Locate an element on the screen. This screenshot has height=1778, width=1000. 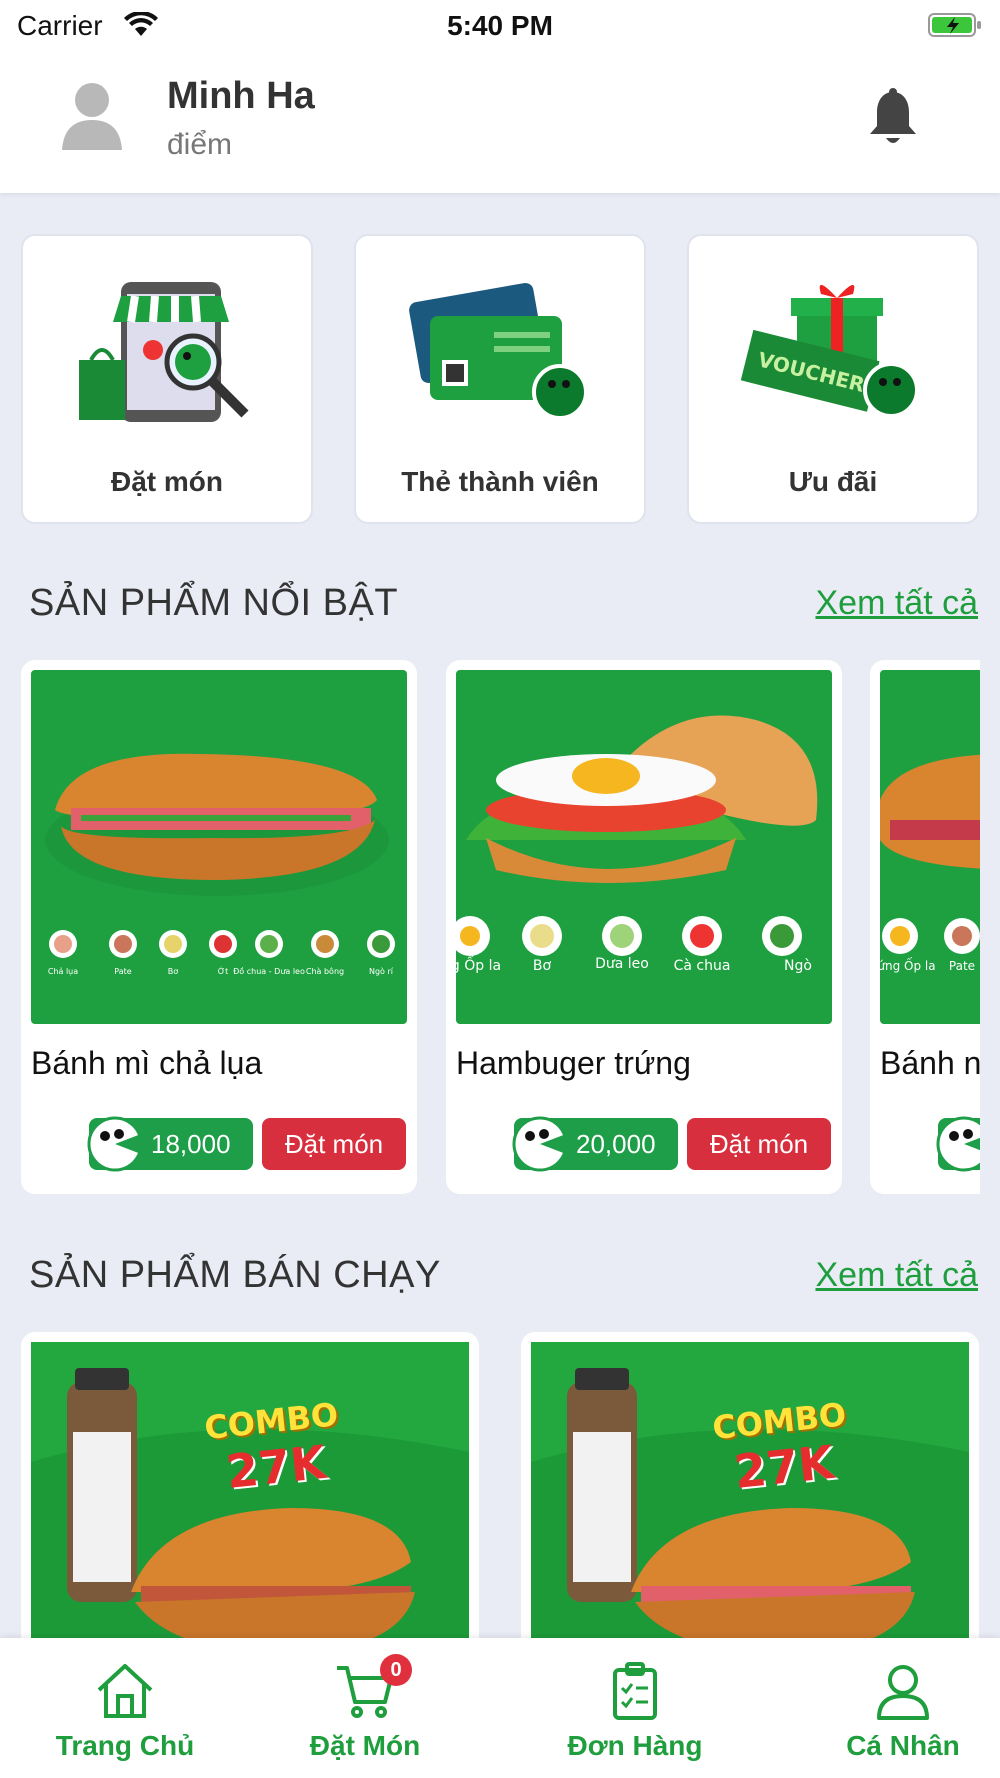
bottom-tab-bar: Trang Chủ Đặt Món 0 Đơn Hàng Cá Nhân is located at coordinates (500, 1708).